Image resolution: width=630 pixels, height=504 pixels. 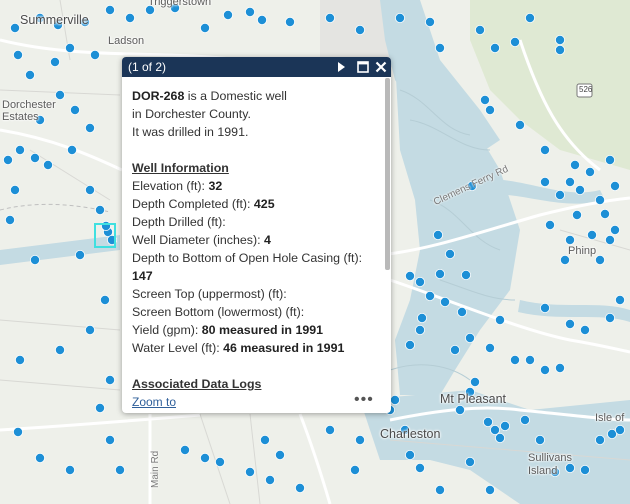 I want to click on popup-scrollbar, so click(x=388, y=235).